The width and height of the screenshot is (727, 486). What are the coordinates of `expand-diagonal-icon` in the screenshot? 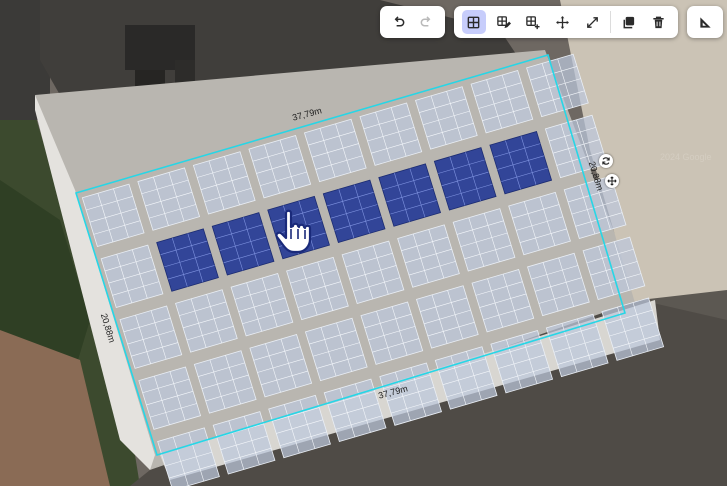 It's located at (592, 22).